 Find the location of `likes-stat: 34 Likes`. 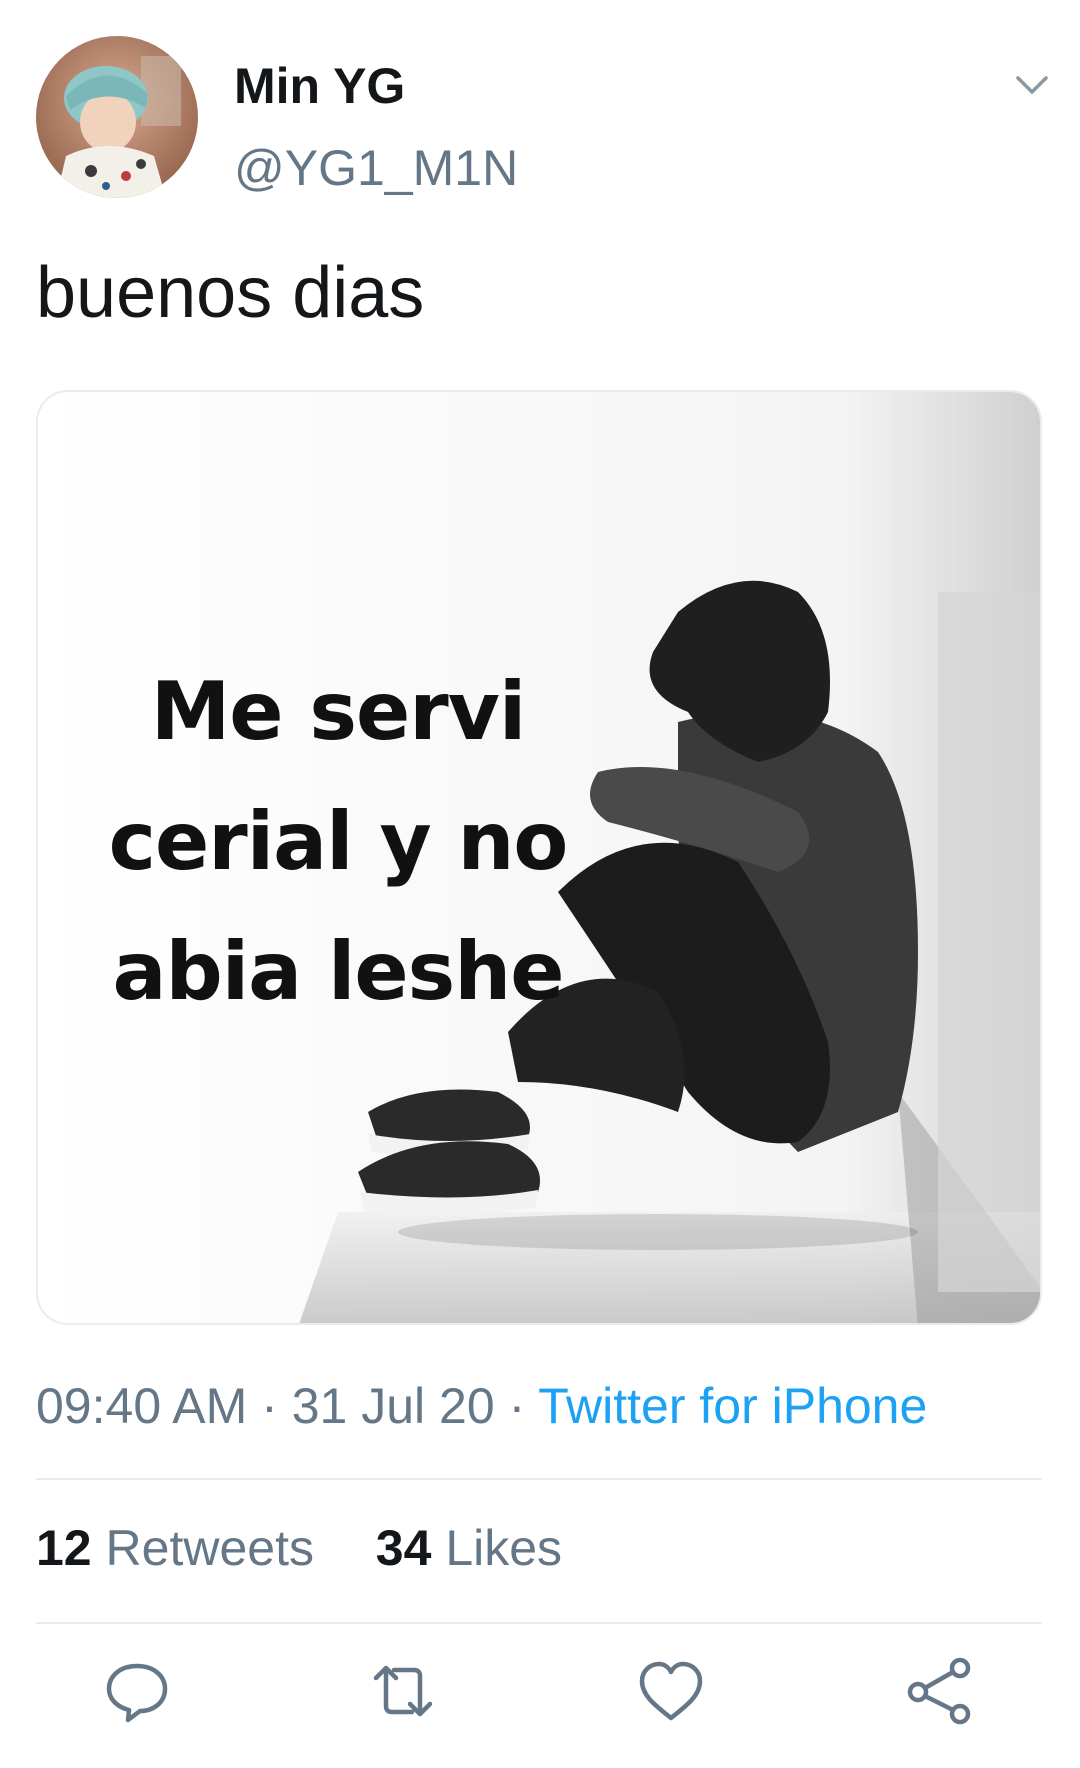

likes-stat: 34 Likes is located at coordinates (469, 1548).